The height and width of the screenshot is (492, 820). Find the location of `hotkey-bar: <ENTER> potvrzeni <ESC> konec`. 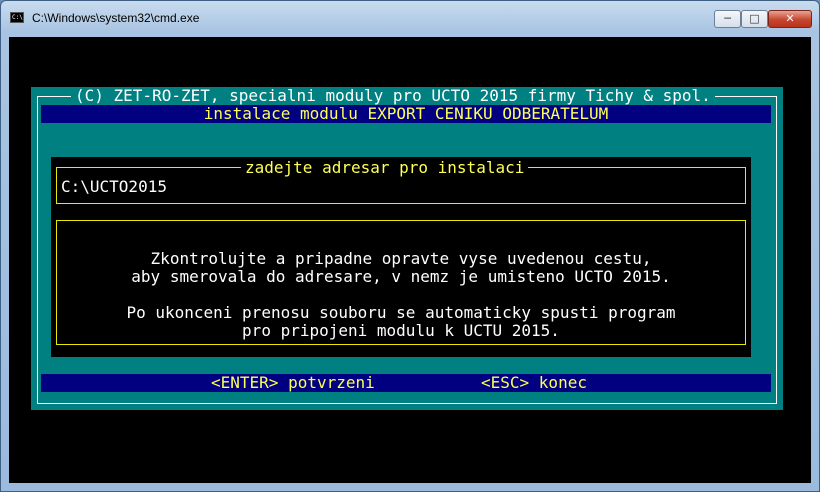

hotkey-bar: <ENTER> potvrzeni <ESC> konec is located at coordinates (406, 383).